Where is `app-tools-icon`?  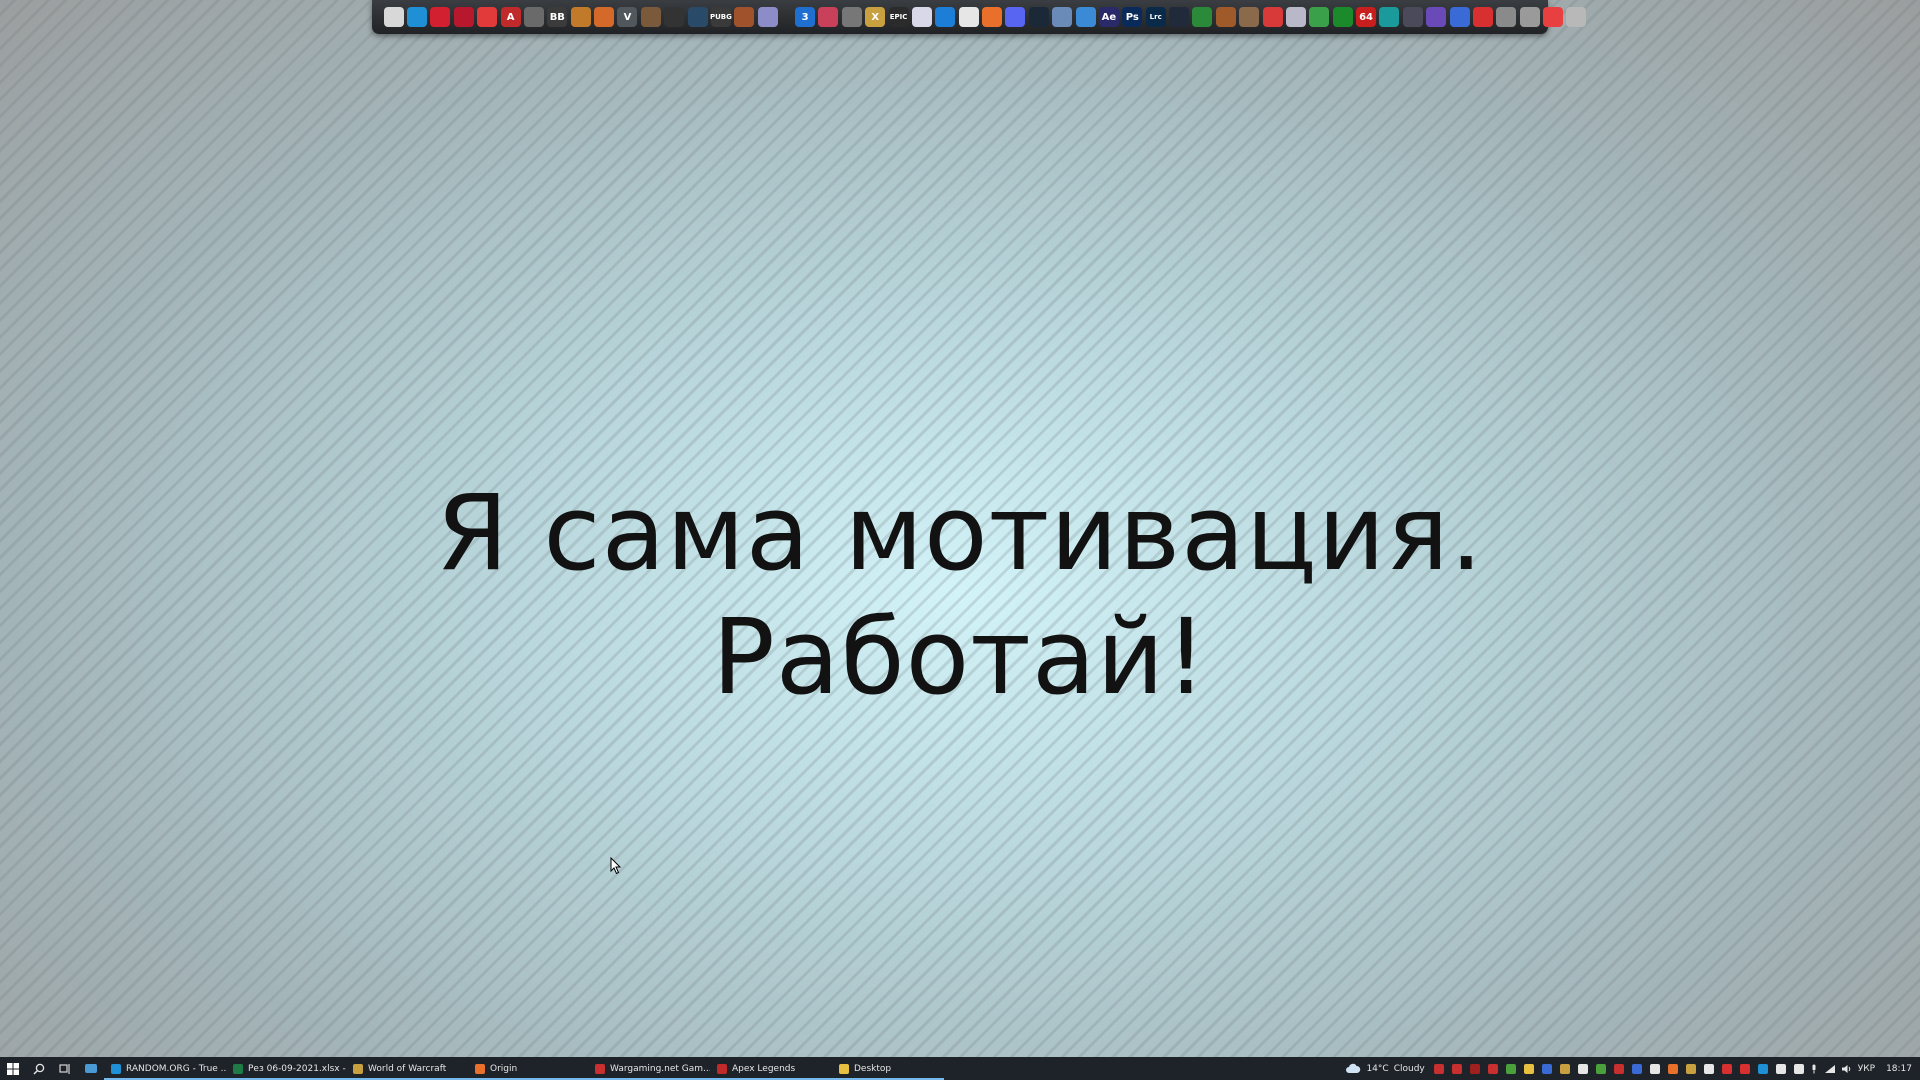
app-tools-icon is located at coordinates (1225, 17).